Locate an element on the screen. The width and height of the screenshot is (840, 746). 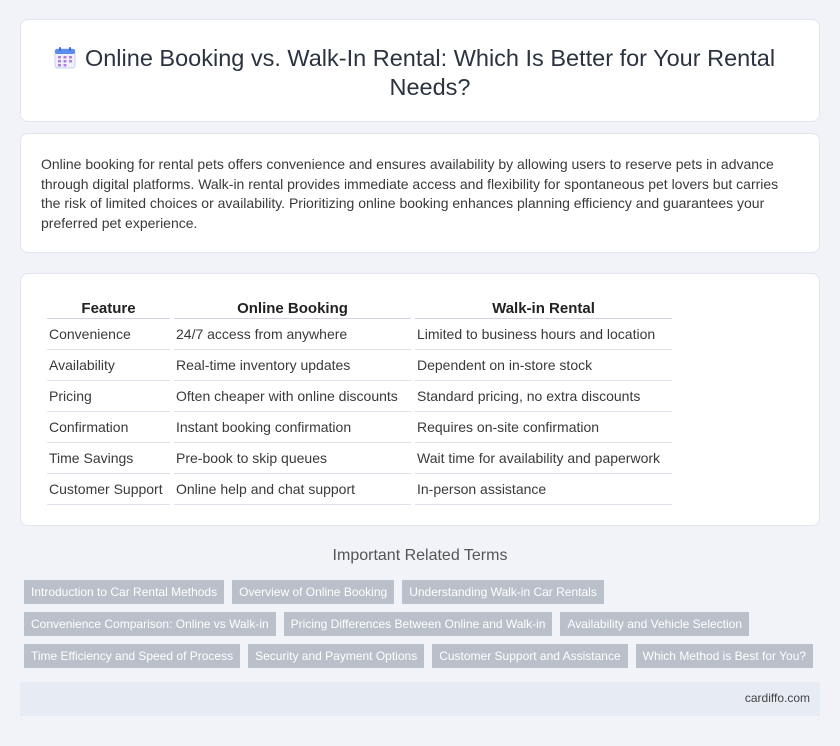
related-term-tag: Time Efficiency and Speed of Process is located at coordinates (132, 656).